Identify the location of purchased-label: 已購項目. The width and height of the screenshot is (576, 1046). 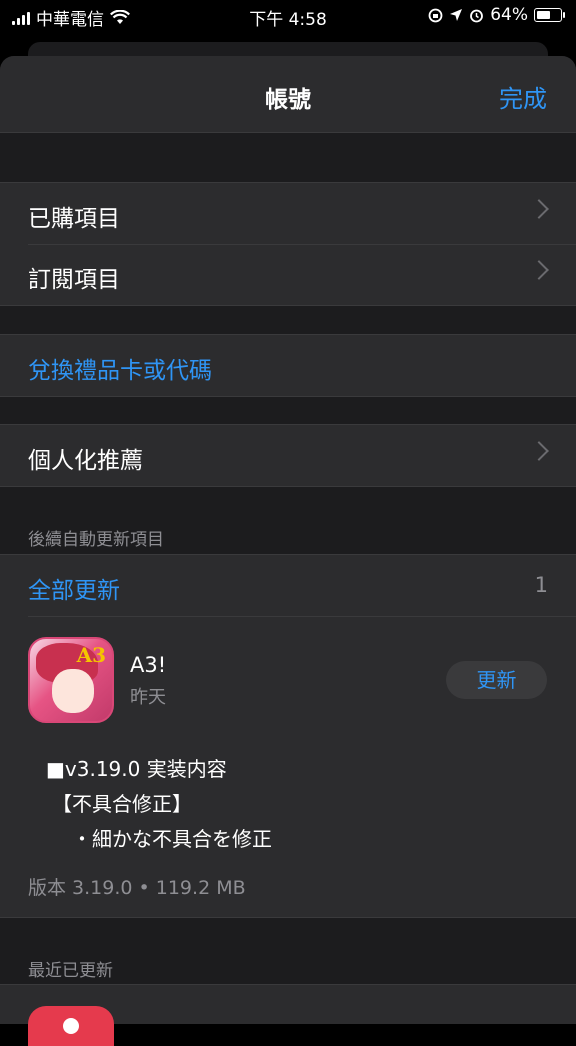
(74, 219).